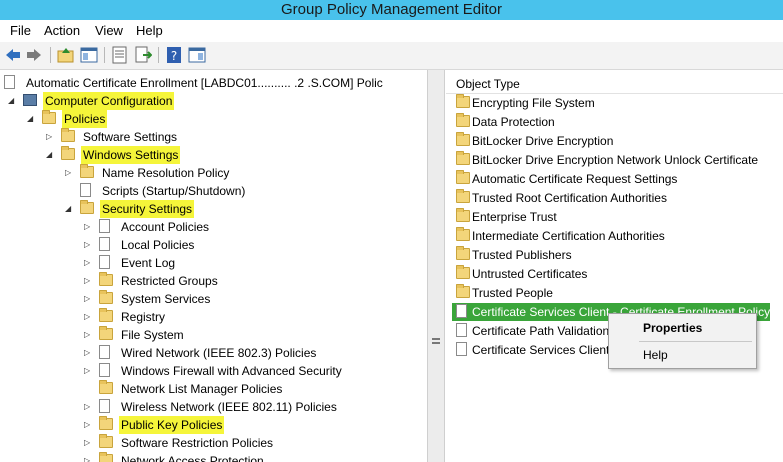 The height and width of the screenshot is (462, 783). I want to click on list-item-label: Certificate Services Client, so click(541, 350).